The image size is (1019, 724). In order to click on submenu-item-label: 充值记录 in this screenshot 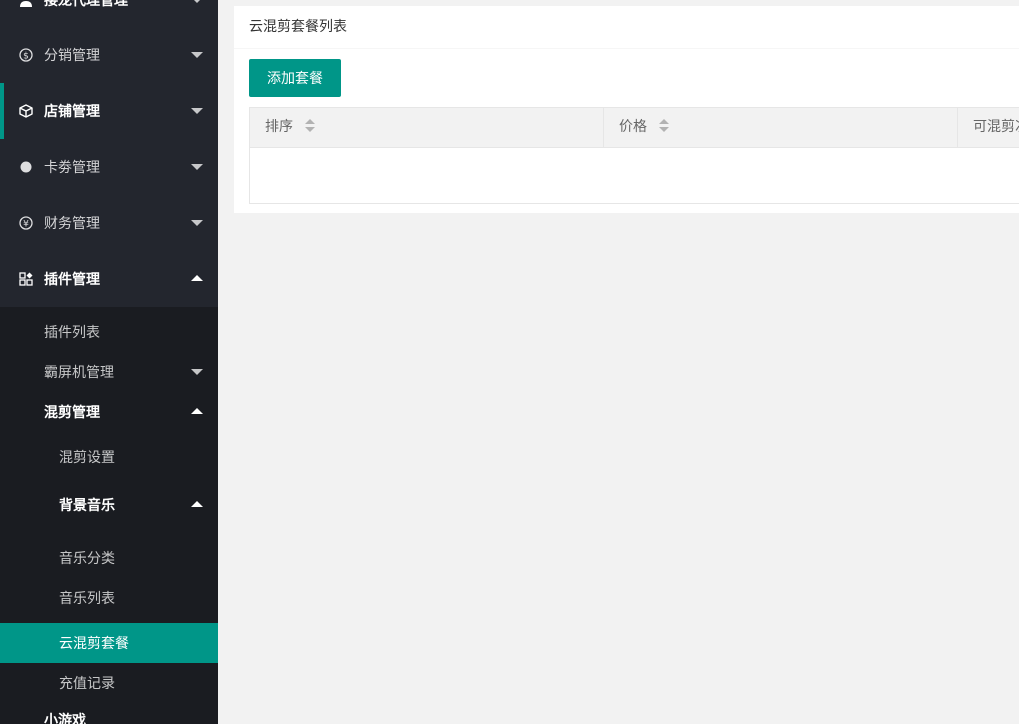, I will do `click(87, 684)`.